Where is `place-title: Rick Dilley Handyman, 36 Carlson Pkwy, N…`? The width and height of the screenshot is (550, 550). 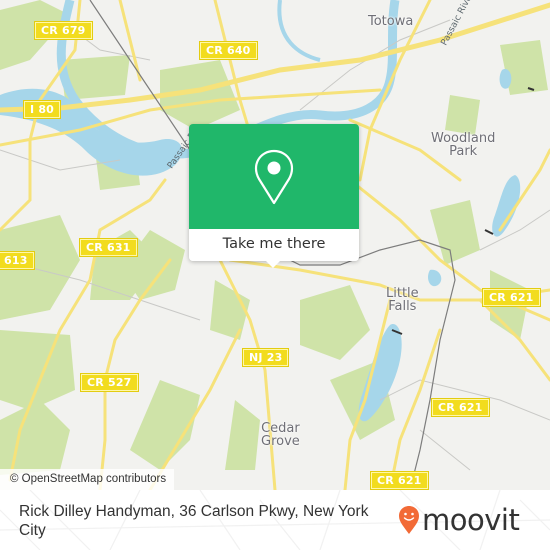 place-title: Rick Dilley Handyman, 36 Carlson Pkwy, N… is located at coordinates (194, 521).